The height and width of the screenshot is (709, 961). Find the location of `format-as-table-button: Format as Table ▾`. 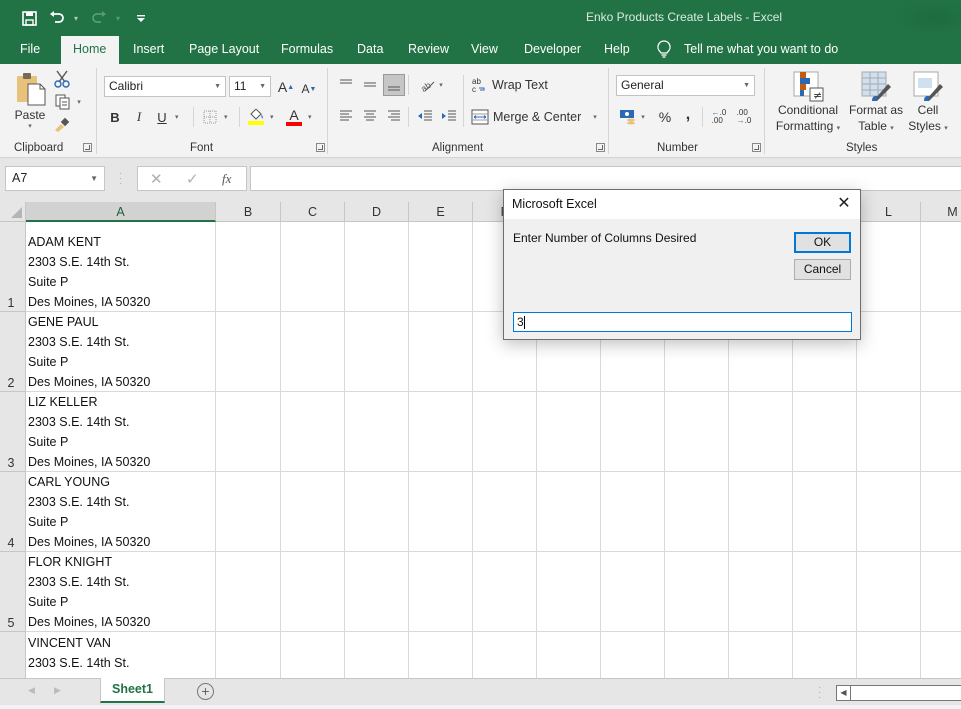

format-as-table-button: Format as Table ▾ is located at coordinates (876, 103).